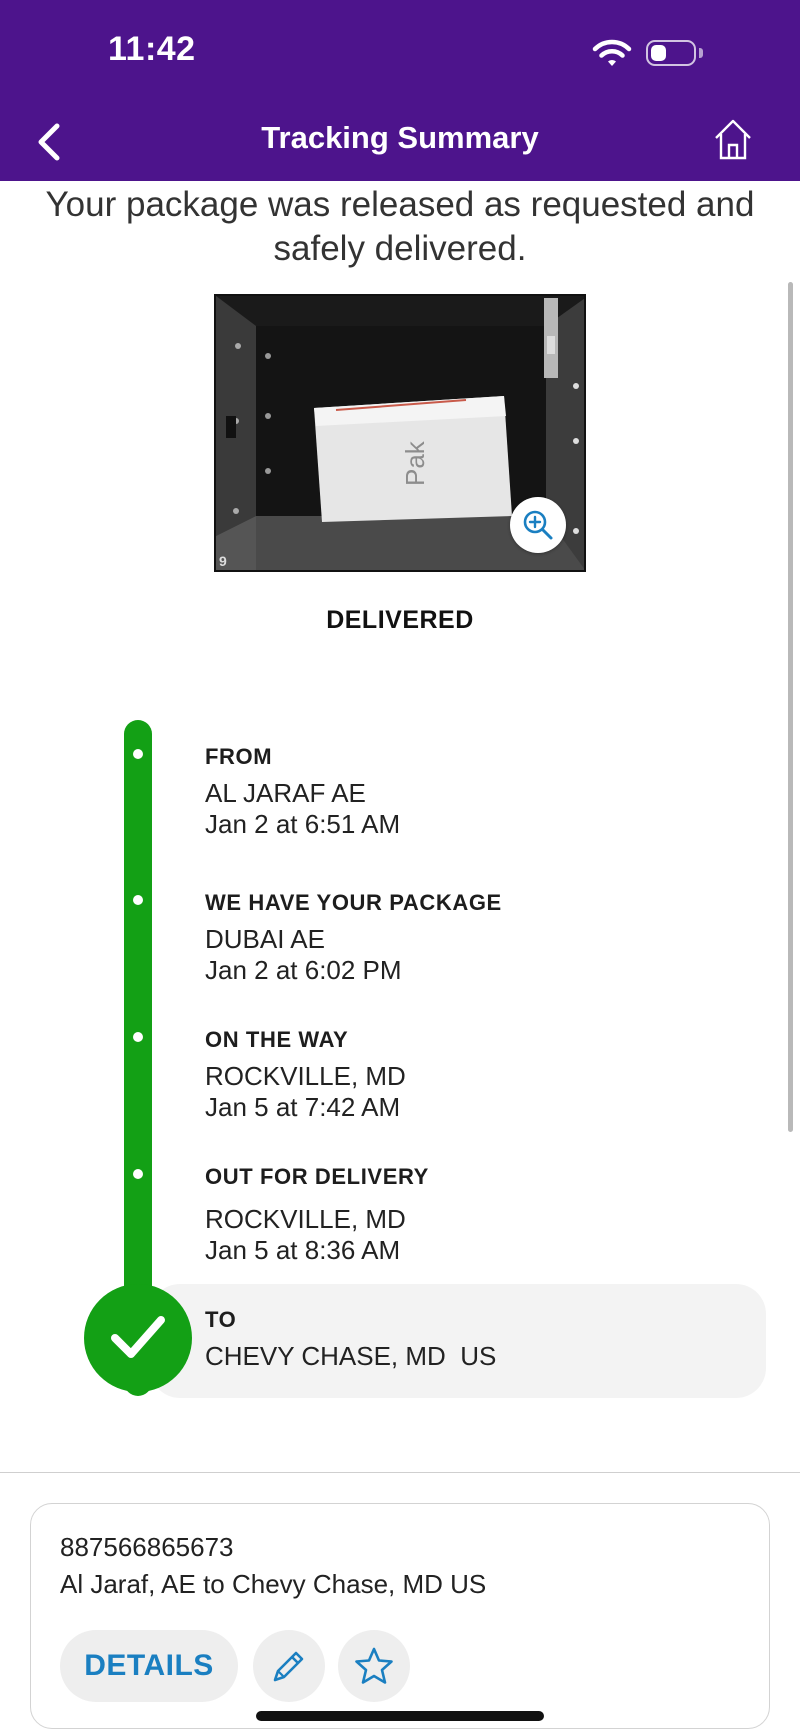 The height and width of the screenshot is (1734, 800). Describe the element at coordinates (265, 939) in the screenshot. I see `event-location: DUBAI AE` at that location.